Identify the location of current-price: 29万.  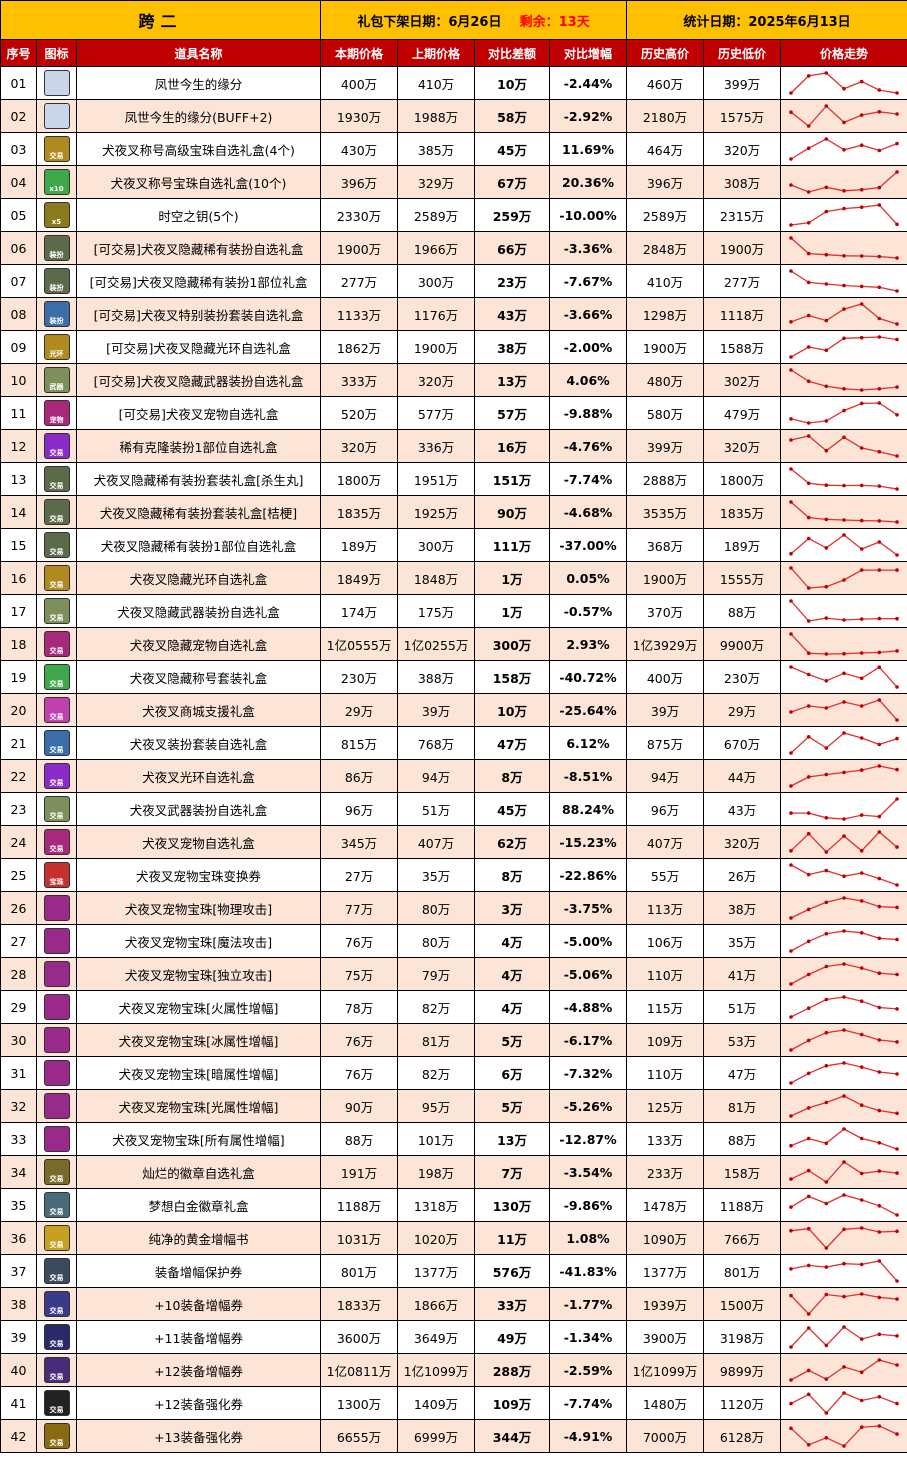
(359, 710).